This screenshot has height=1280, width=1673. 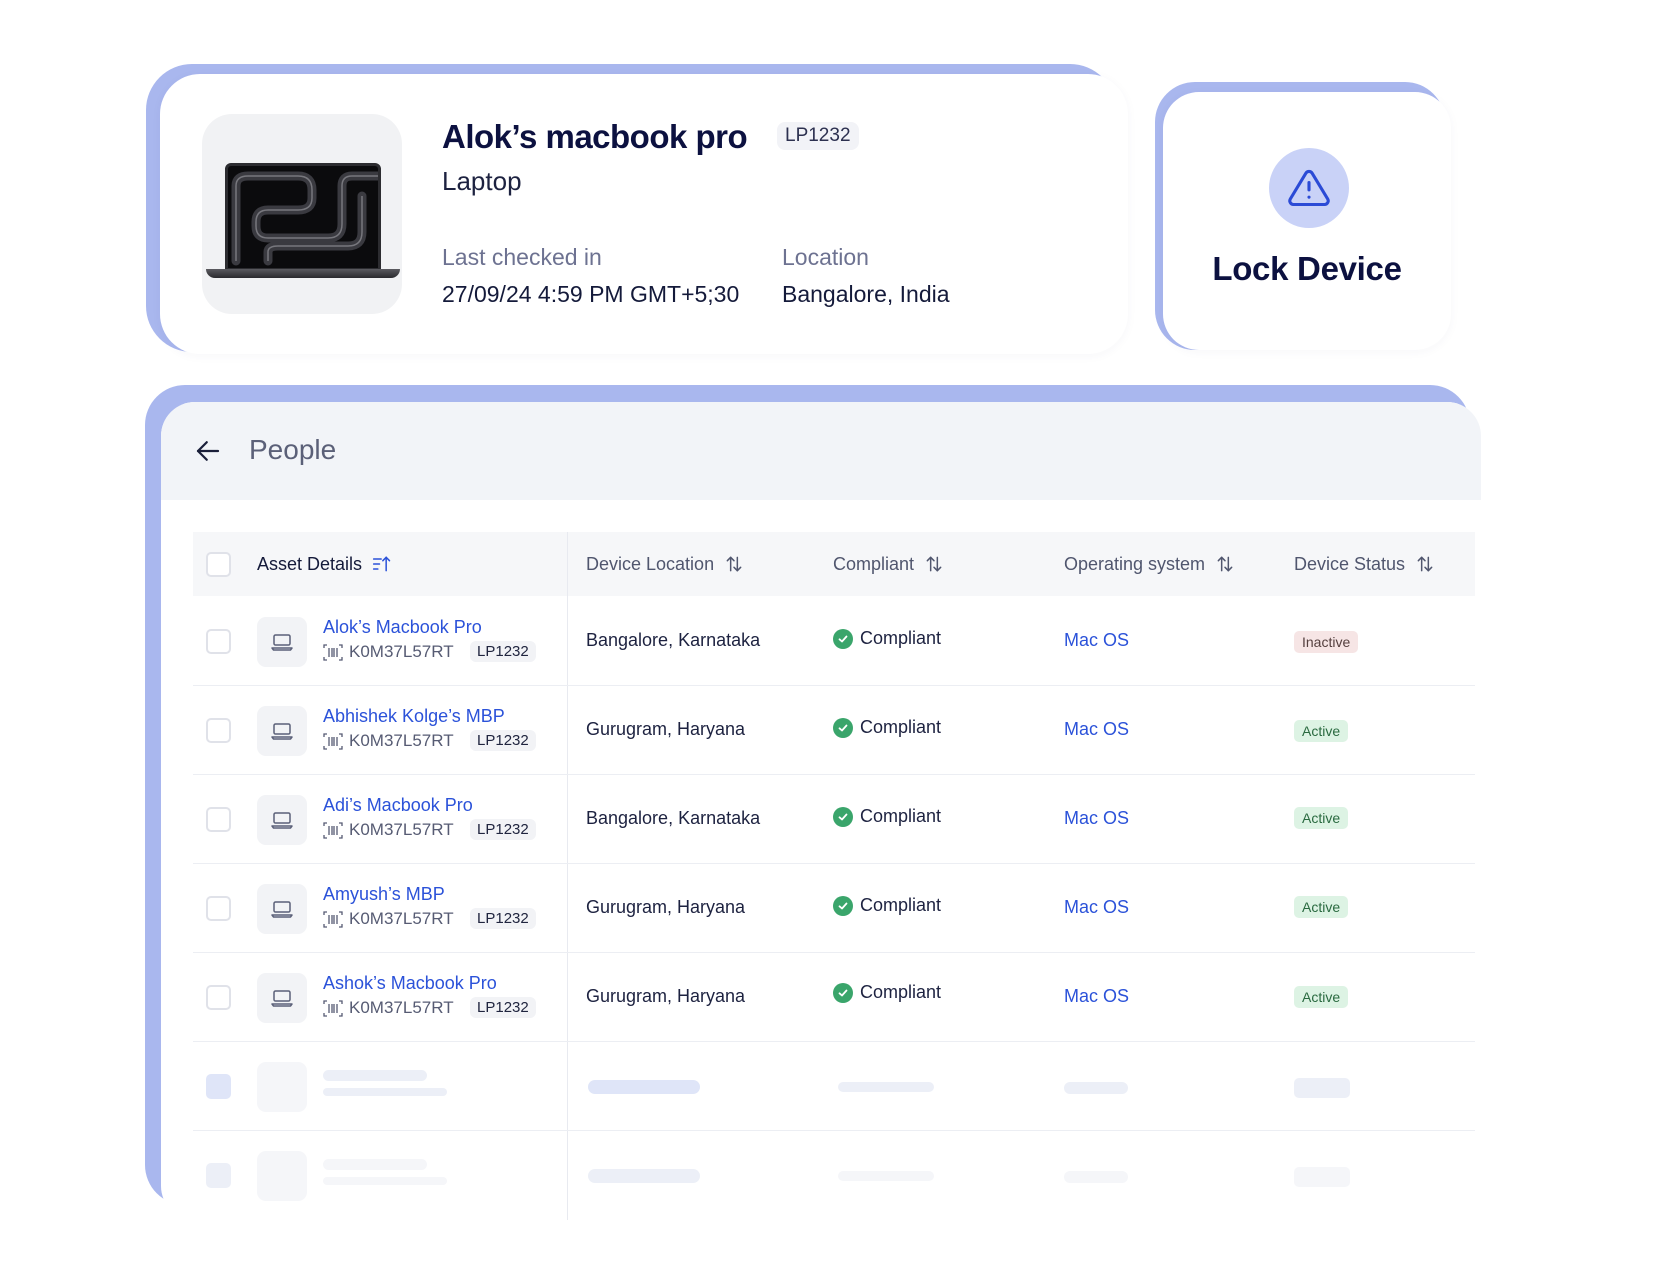 I want to click on column-asset-details: Asset Details, so click(x=324, y=564).